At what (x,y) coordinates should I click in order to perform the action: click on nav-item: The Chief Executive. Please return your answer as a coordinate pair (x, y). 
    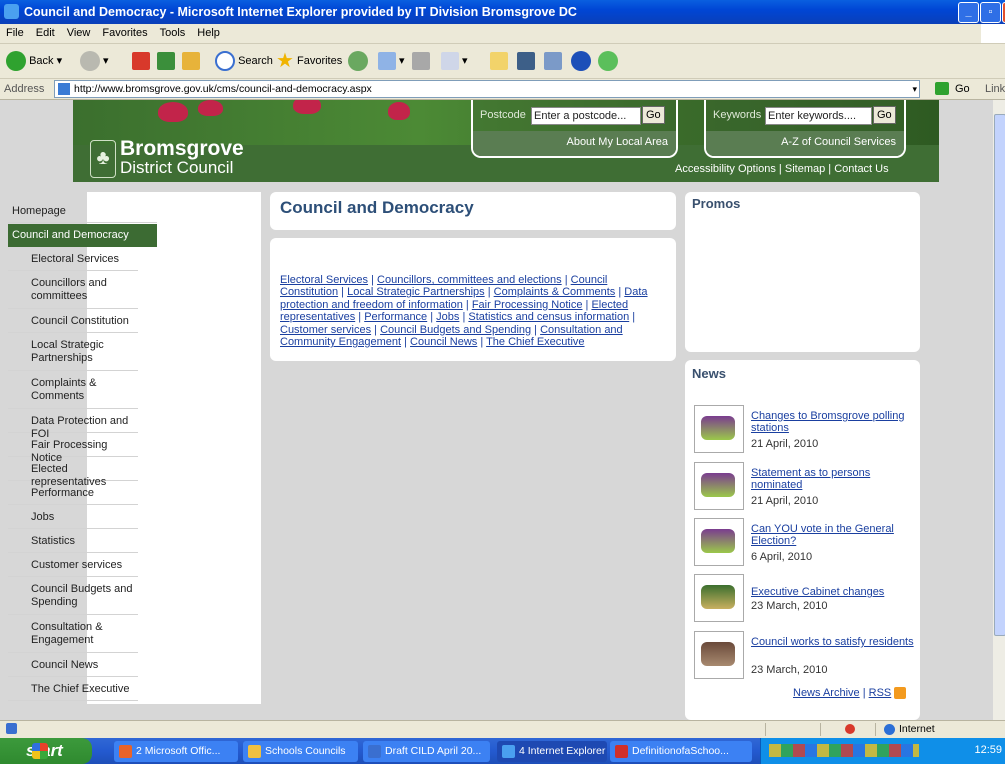
    Looking at the image, I should click on (73, 689).